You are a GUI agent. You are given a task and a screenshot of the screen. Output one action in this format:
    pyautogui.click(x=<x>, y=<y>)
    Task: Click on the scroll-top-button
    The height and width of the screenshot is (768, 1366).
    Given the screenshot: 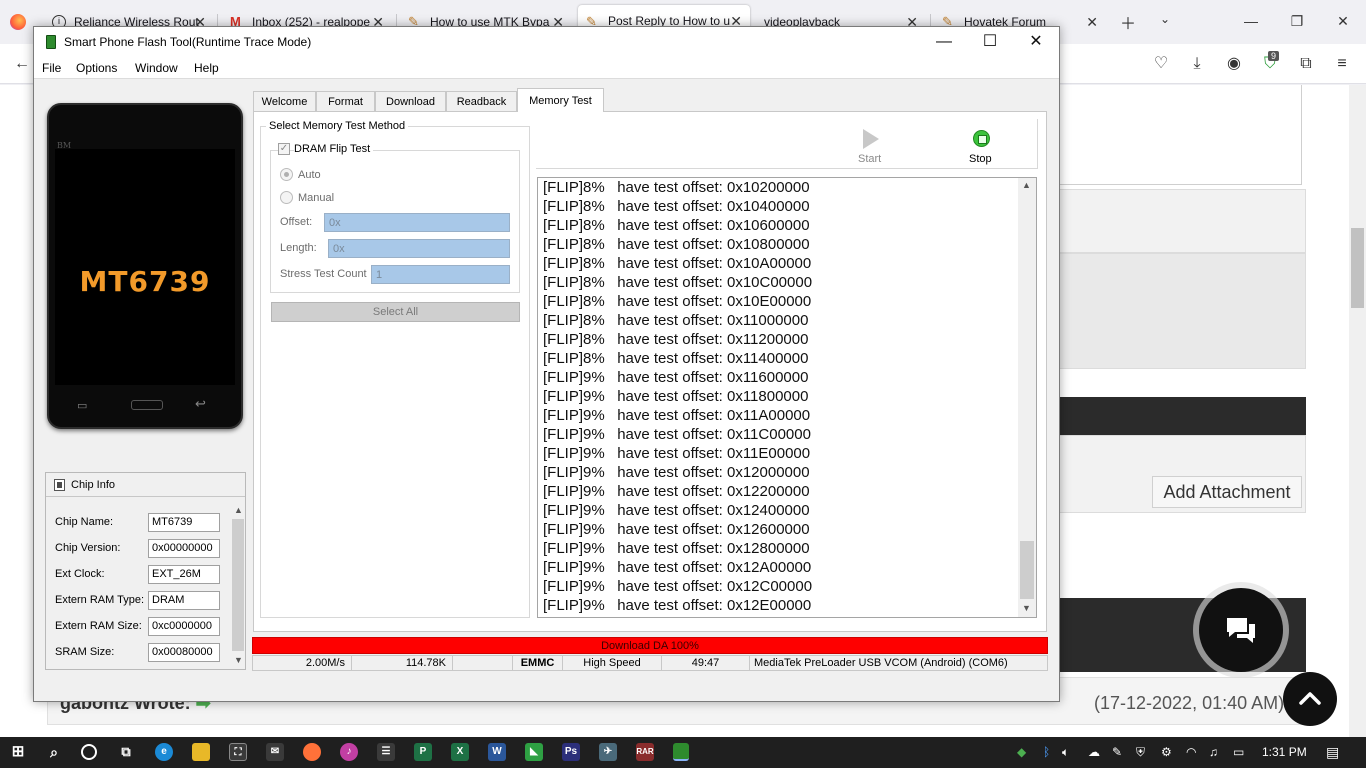 What is the action you would take?
    pyautogui.click(x=1310, y=699)
    